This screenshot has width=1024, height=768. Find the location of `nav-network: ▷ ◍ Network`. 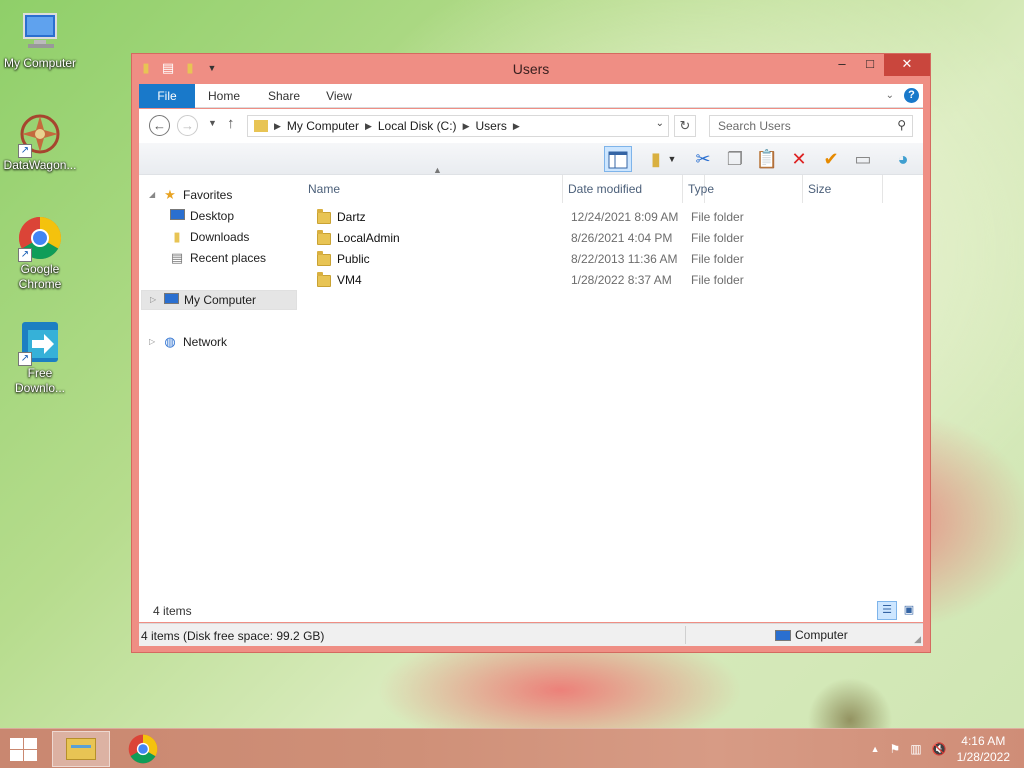

nav-network: ▷ ◍ Network is located at coordinates (188, 342).